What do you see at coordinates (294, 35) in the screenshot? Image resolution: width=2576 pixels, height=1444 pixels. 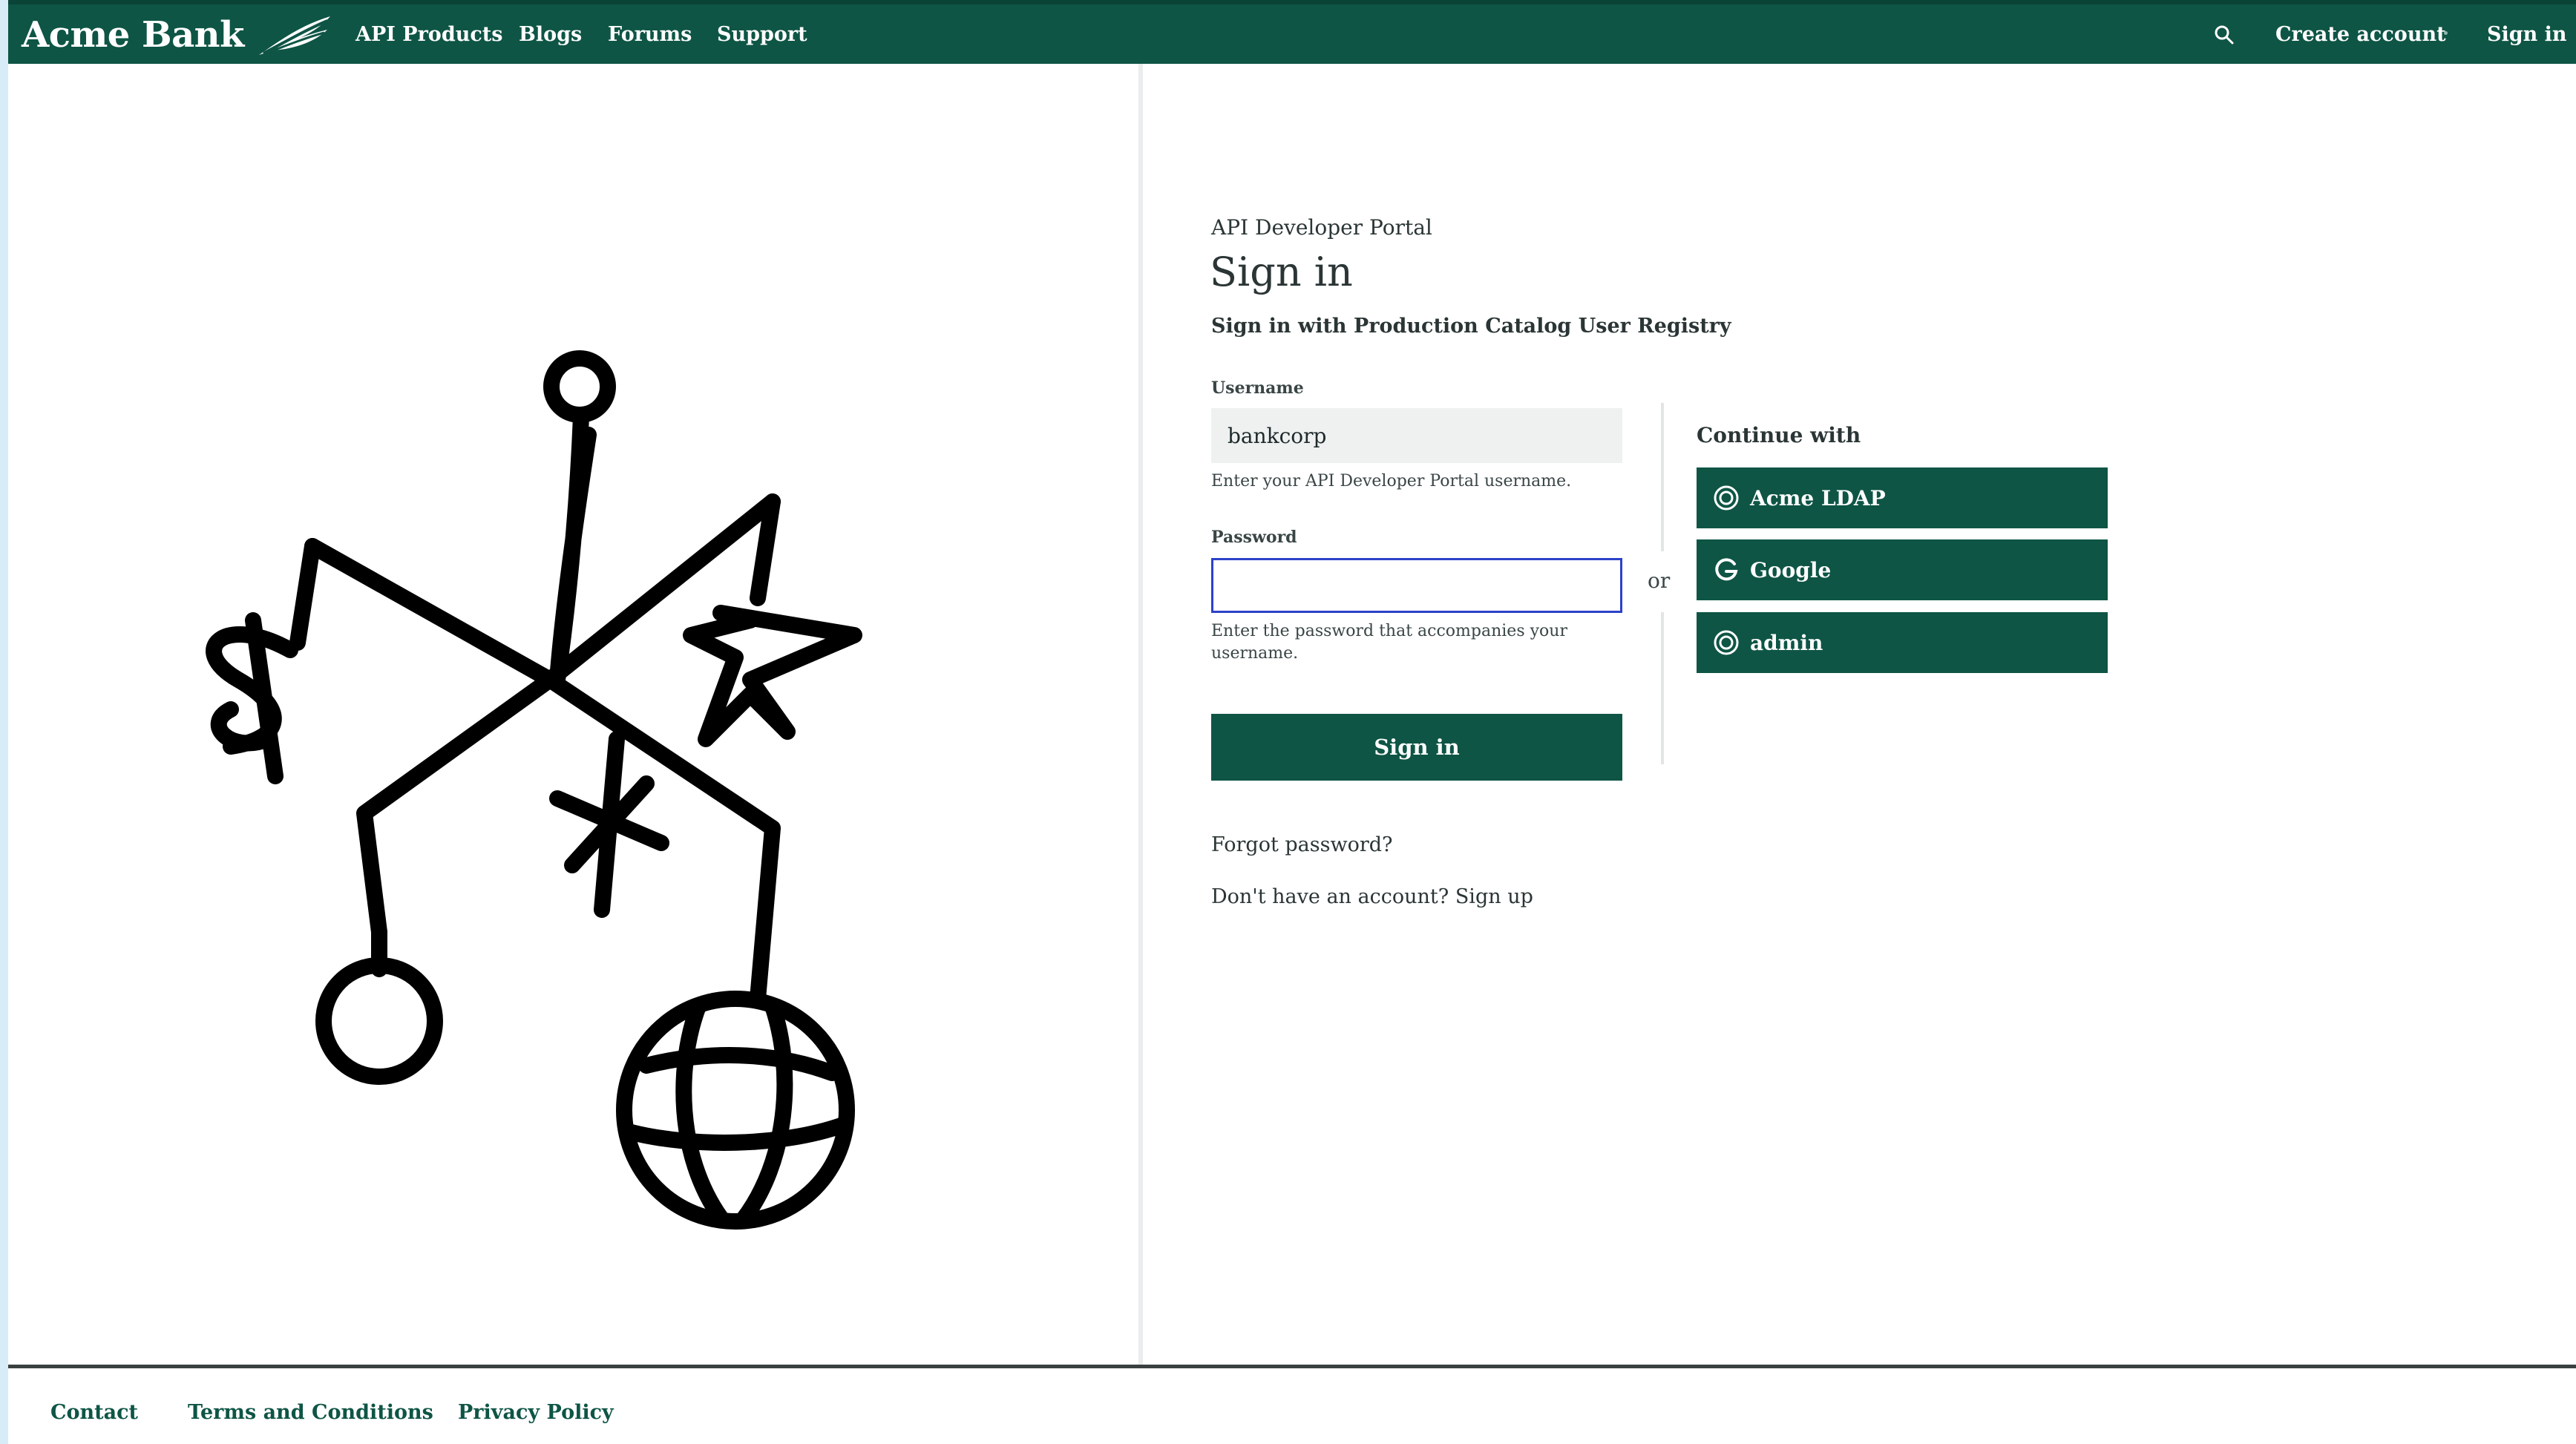 I see `feather-logo-icon` at bounding box center [294, 35].